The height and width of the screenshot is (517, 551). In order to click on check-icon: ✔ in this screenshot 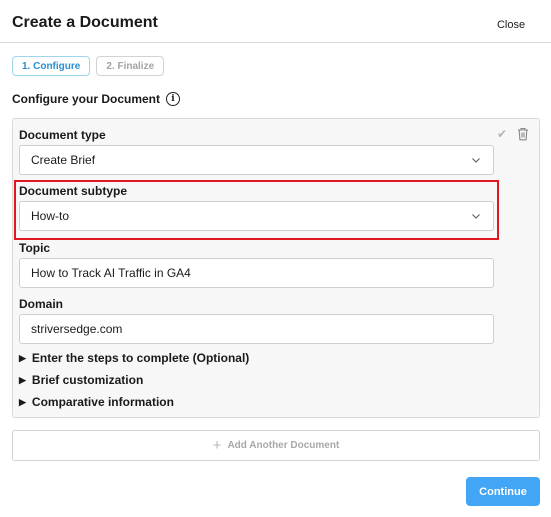, I will do `click(502, 134)`.